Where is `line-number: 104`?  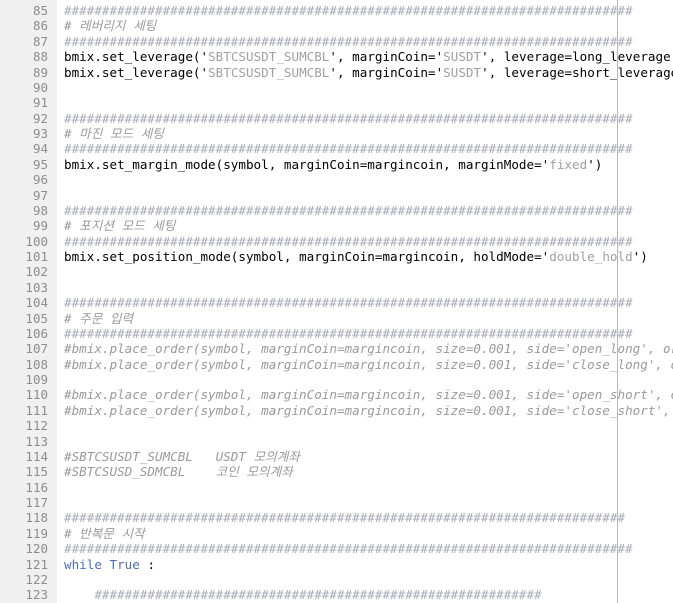 line-number: 104 is located at coordinates (36, 303).